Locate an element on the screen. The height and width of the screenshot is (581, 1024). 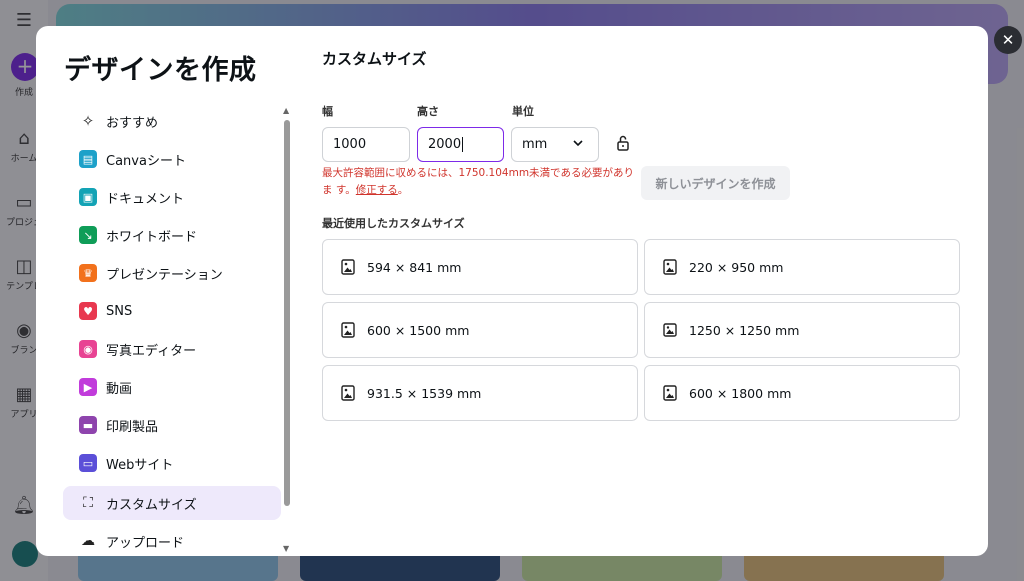
sidebar-scrollbar: ▲ ▼ is located at coordinates (287, 331).